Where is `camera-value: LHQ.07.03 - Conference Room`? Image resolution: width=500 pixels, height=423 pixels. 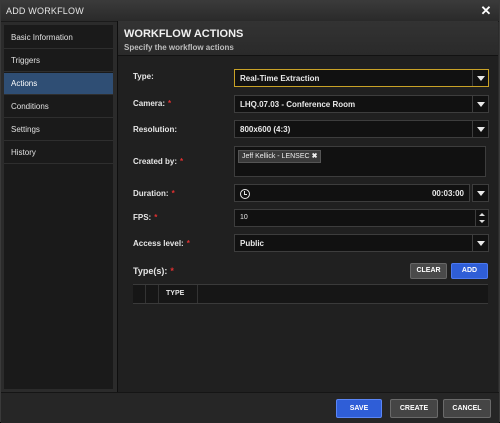 camera-value: LHQ.07.03 - Conference Room is located at coordinates (298, 104).